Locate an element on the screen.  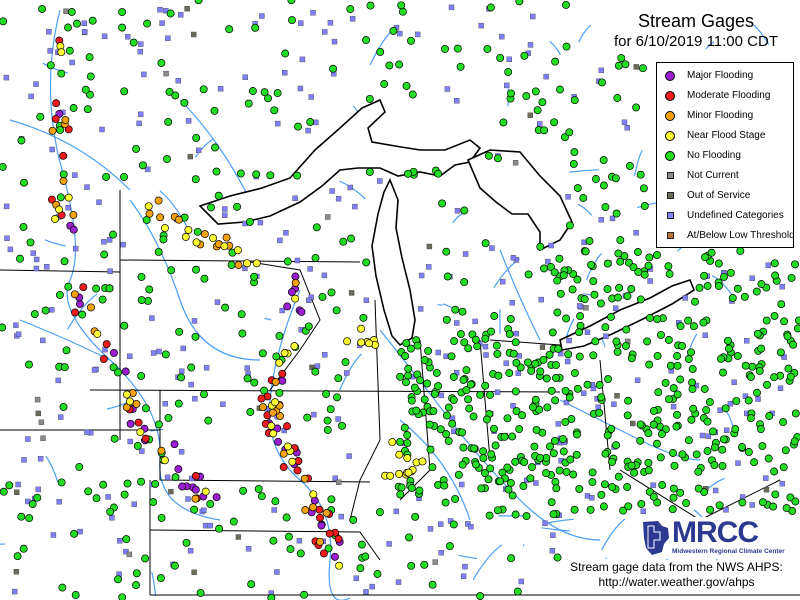
gage-near-flood-stage is located at coordinates (279, 362).